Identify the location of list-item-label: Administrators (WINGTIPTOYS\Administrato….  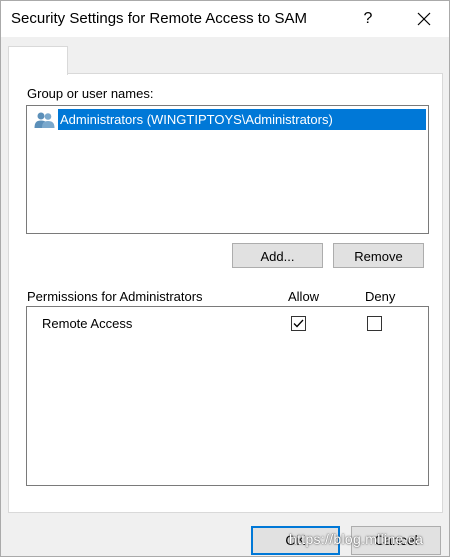
(242, 119).